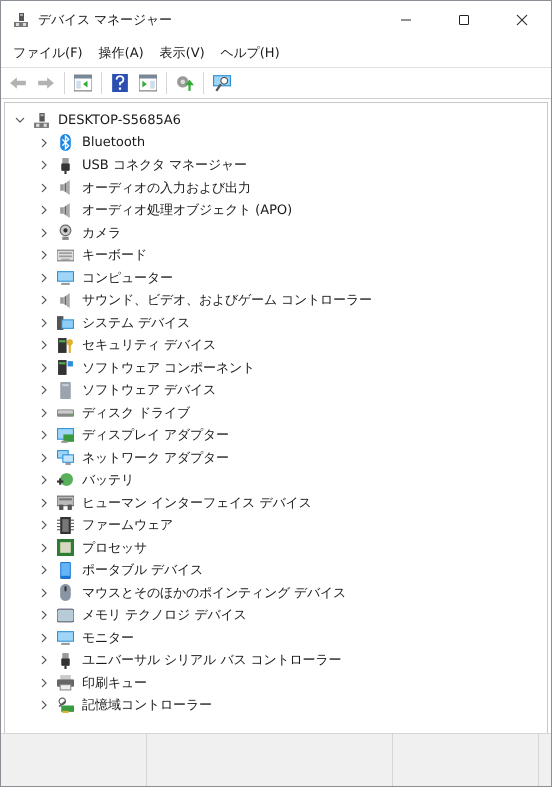  Describe the element at coordinates (212, 660) in the screenshot. I see `tree-item: ユニバーサル シリアル バス コントローラー` at that location.